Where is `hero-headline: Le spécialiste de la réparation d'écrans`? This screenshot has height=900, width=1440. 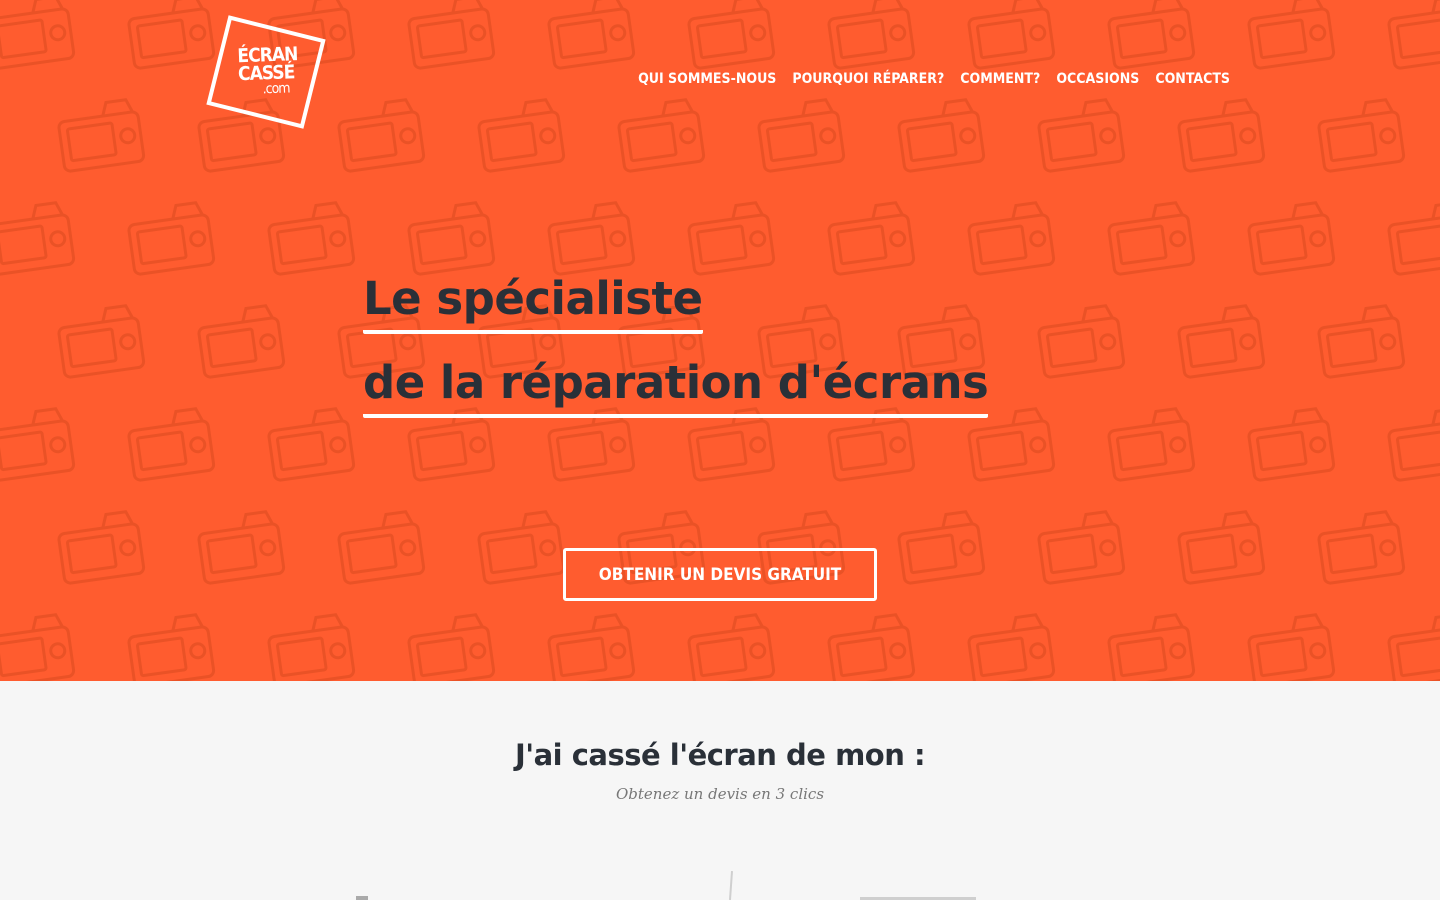 hero-headline: Le spécialiste de la réparation d'écrans is located at coordinates (676, 354).